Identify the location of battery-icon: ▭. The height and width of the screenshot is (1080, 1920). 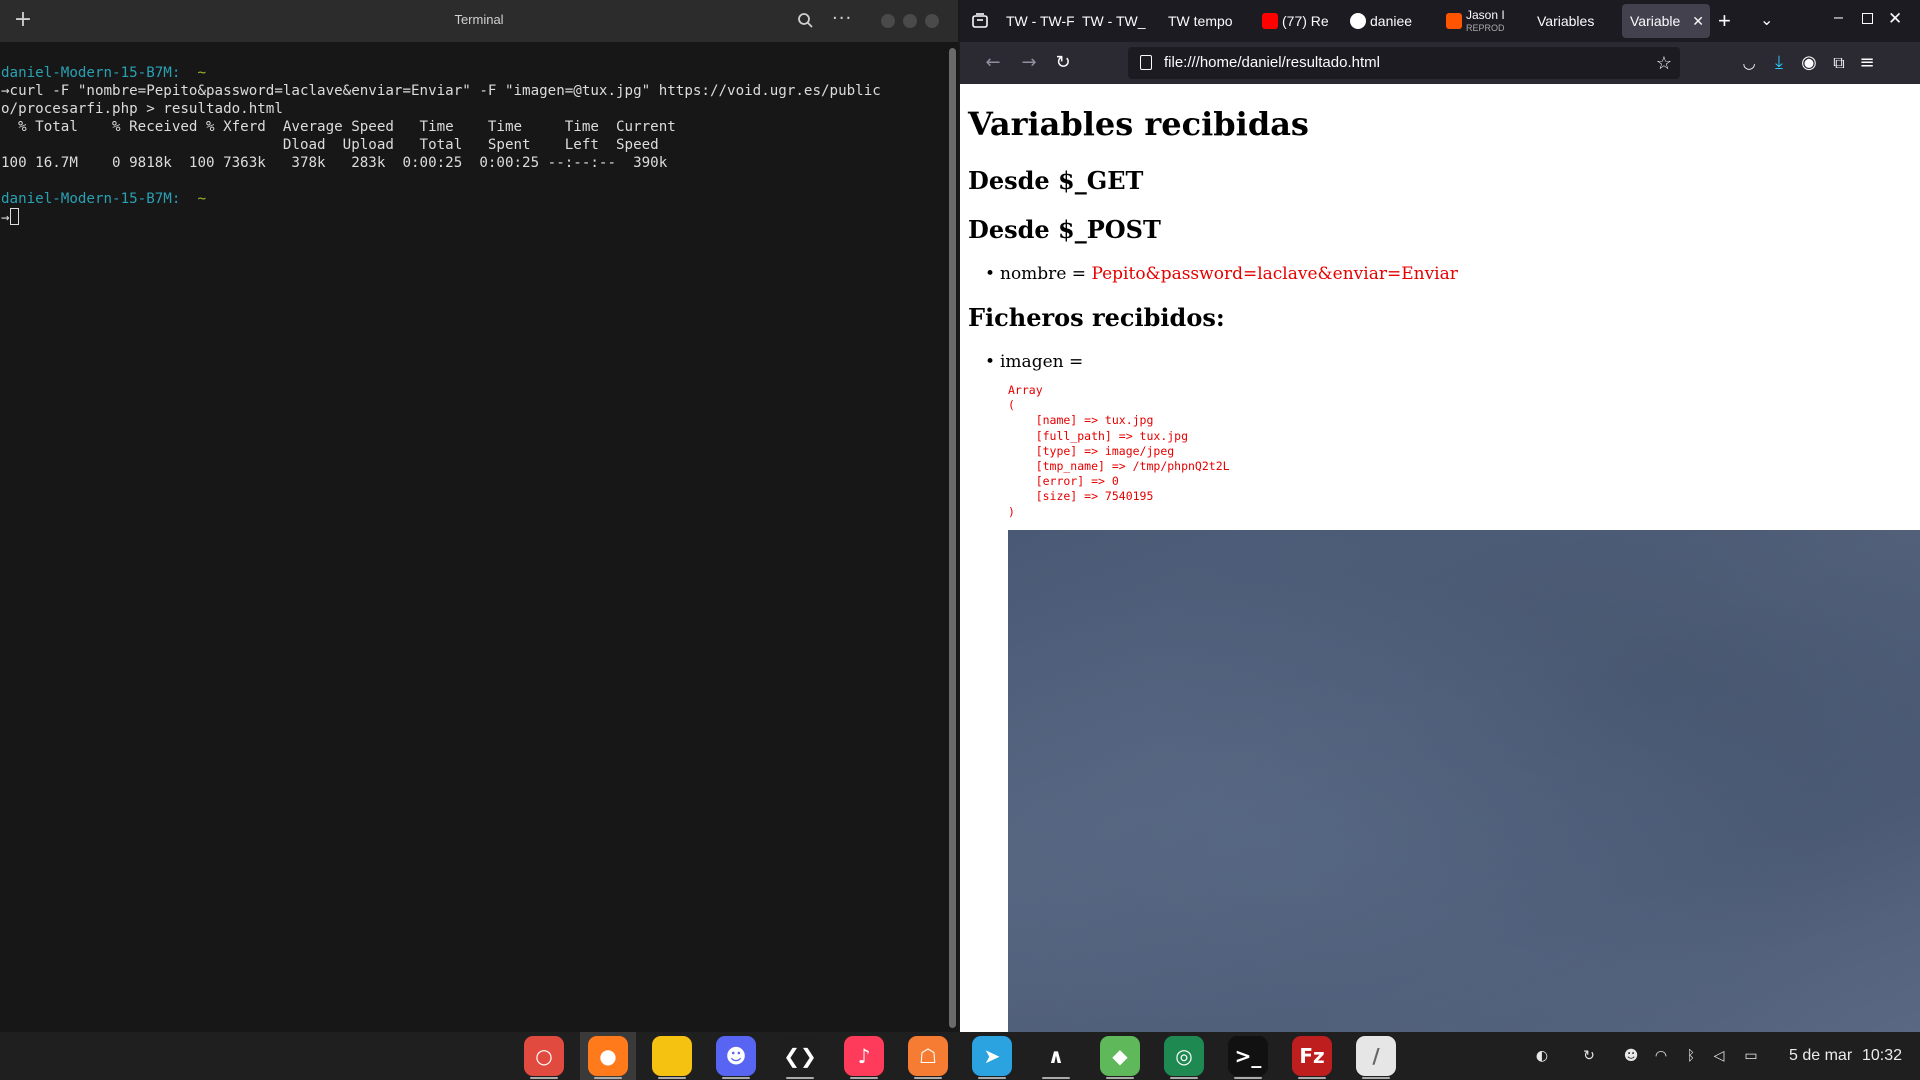
(1751, 1056).